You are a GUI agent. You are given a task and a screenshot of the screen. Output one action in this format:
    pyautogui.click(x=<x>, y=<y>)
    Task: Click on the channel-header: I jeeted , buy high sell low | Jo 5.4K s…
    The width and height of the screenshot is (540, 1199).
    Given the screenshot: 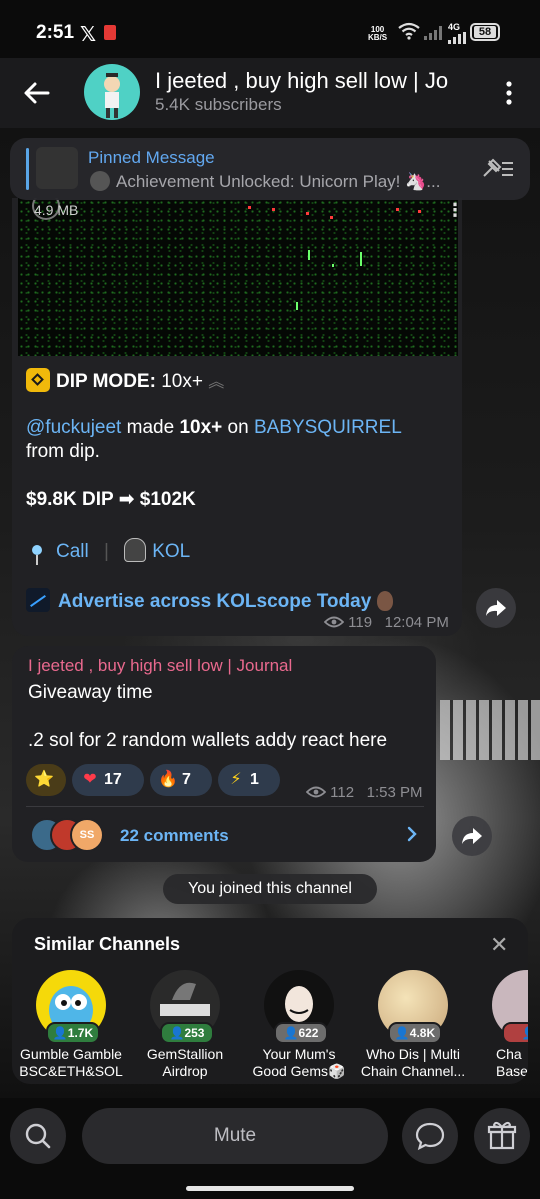 What is the action you would take?
    pyautogui.click(x=270, y=93)
    